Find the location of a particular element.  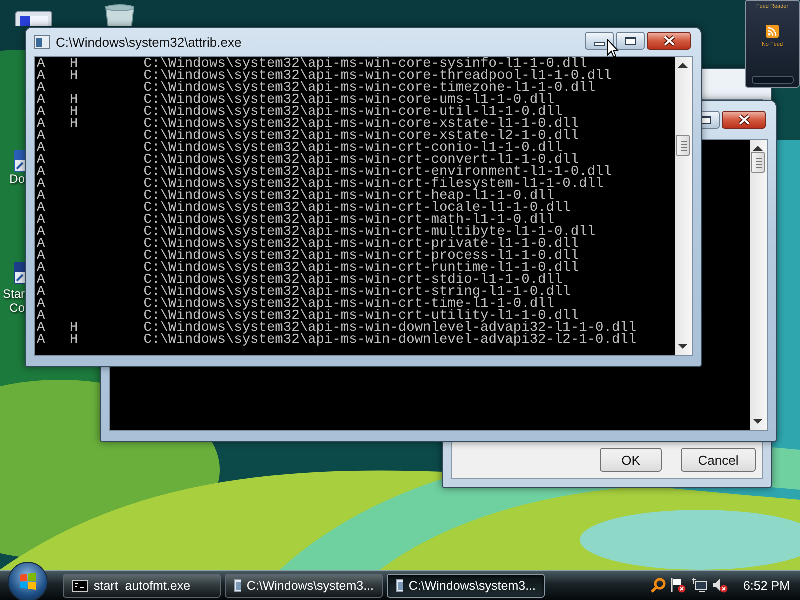

file-path: C:\Windows\system32\api-ms-win-crt-time-l1-1-0.dll is located at coordinates (349, 305).